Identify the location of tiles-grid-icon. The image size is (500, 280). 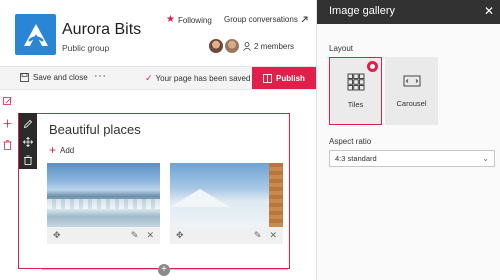
(356, 82).